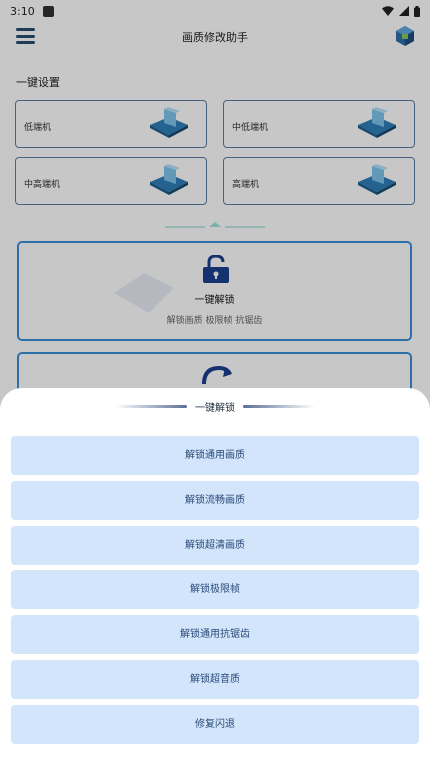 Image resolution: width=430 pixels, height=764 pixels. I want to click on unlock-general-quality-button: 解锁通用画质, so click(215, 455).